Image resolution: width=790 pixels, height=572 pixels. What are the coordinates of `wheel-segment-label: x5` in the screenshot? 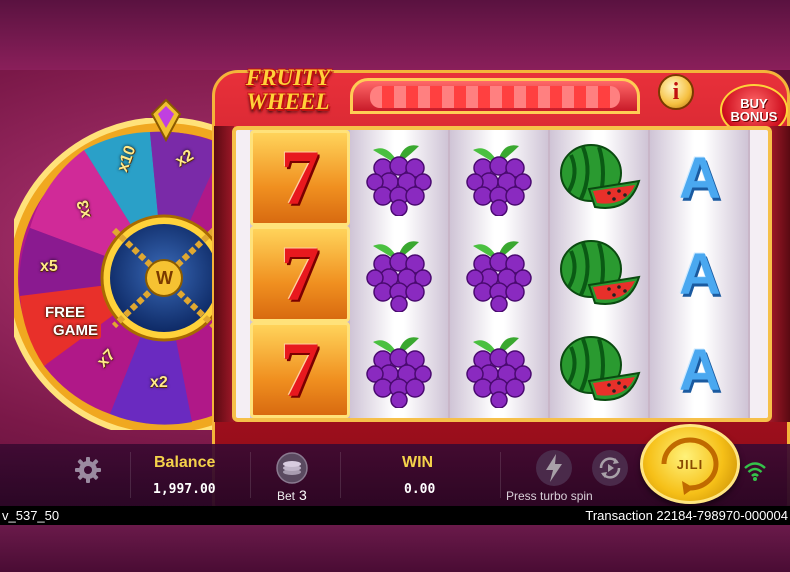 It's located at (49, 266).